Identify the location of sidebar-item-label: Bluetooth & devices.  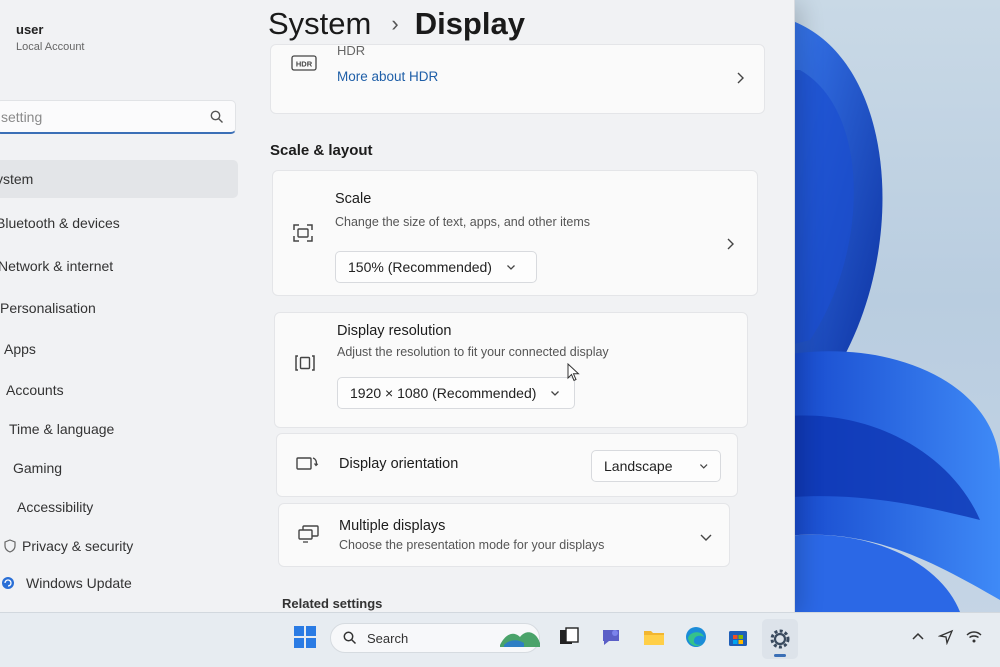
(60, 223).